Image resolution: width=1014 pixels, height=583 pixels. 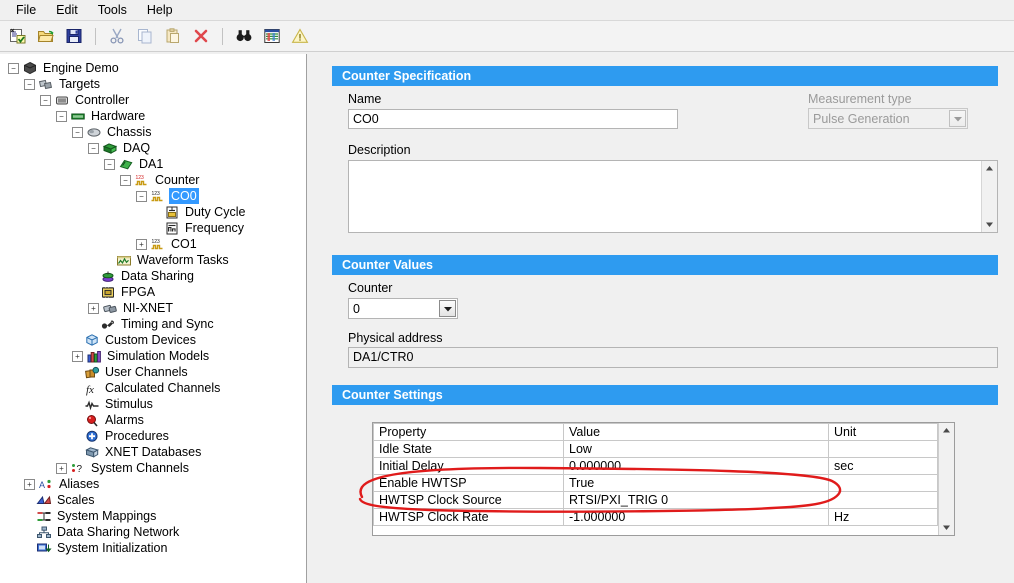 What do you see at coordinates (153, 356) in the screenshot?
I see `tree-item-simulation-models: + Simulation Models` at bounding box center [153, 356].